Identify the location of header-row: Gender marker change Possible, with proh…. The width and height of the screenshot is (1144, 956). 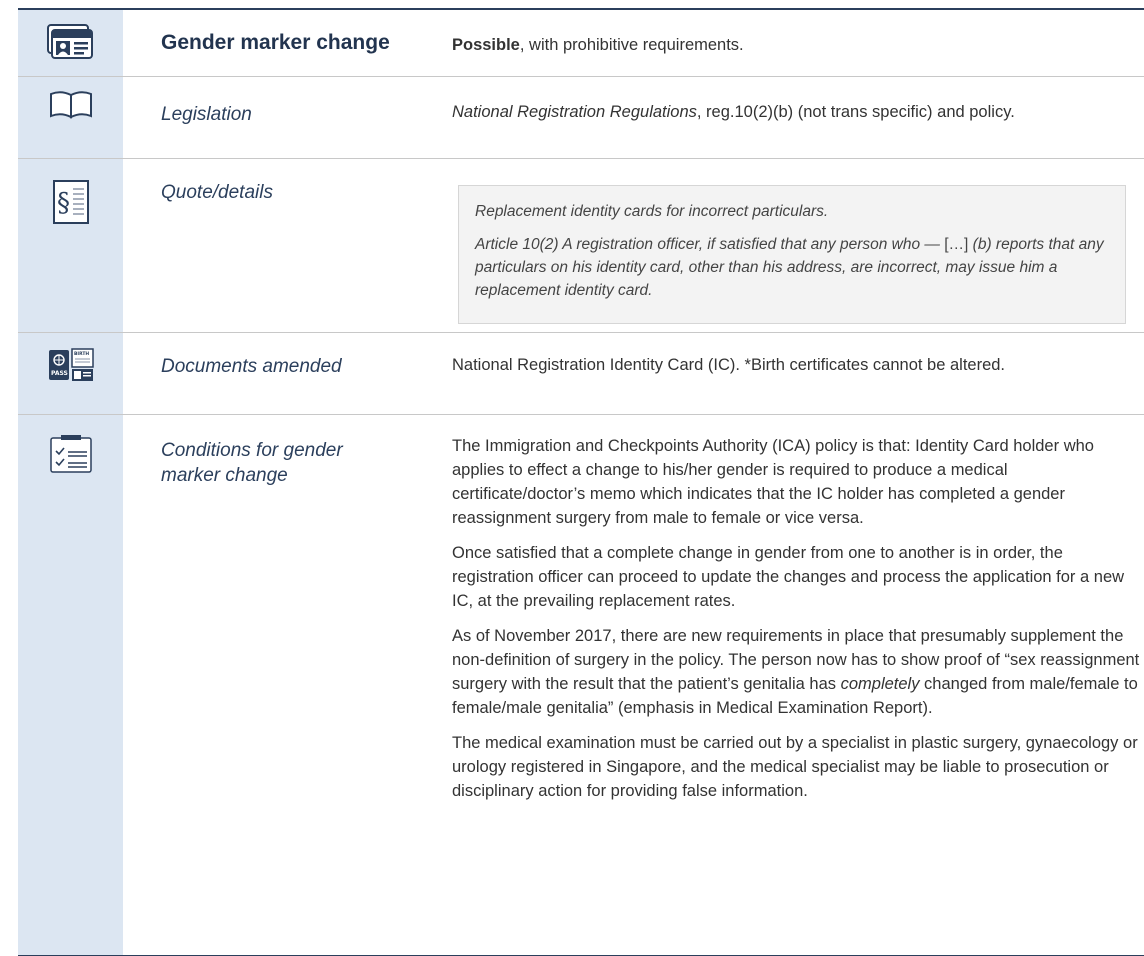
(581, 43).